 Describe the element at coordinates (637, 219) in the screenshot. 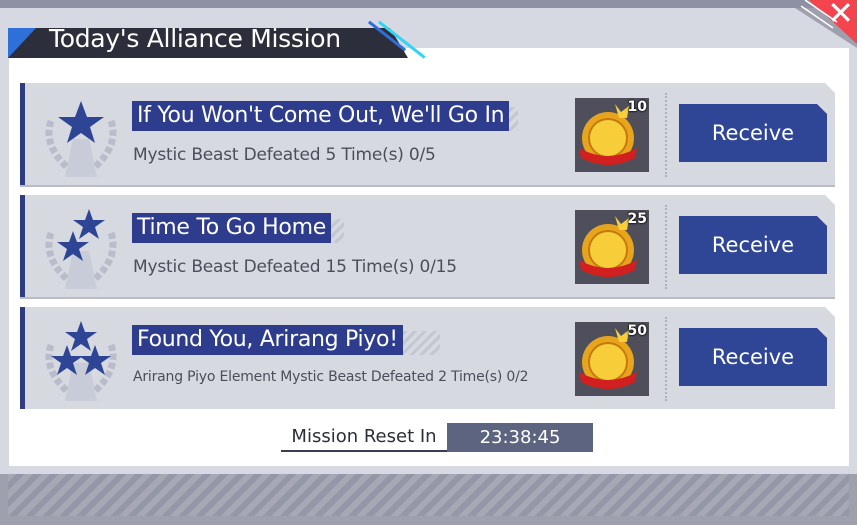

I see `reward-count: 25` at that location.